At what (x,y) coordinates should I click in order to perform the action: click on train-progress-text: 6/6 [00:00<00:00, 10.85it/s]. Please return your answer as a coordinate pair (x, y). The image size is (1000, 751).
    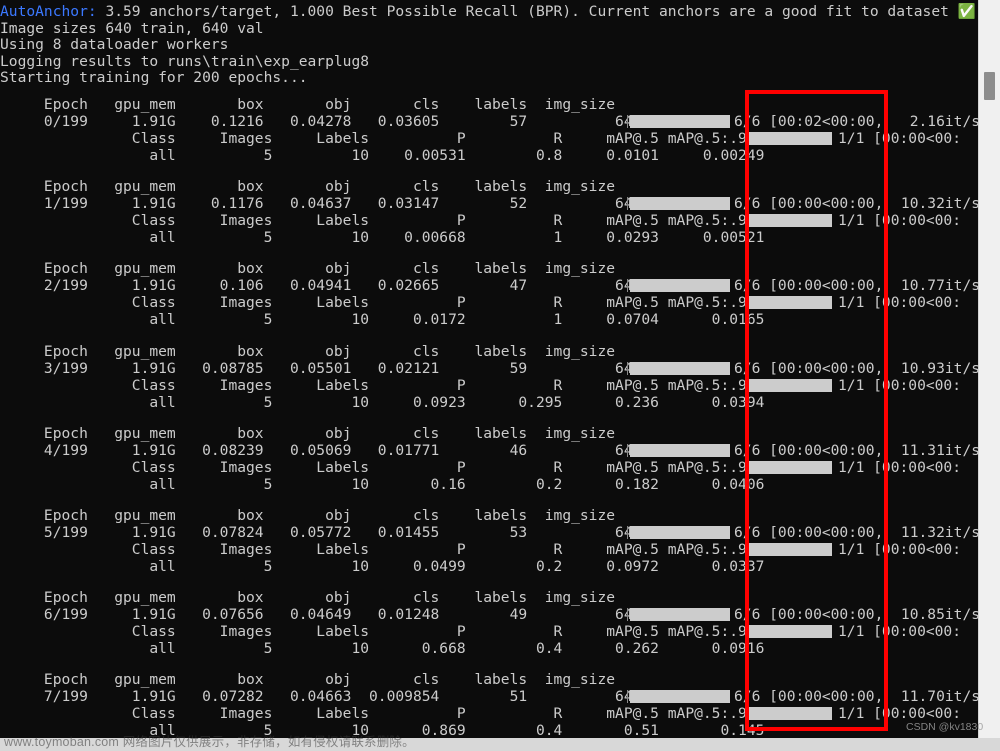
    Looking at the image, I should click on (856, 615).